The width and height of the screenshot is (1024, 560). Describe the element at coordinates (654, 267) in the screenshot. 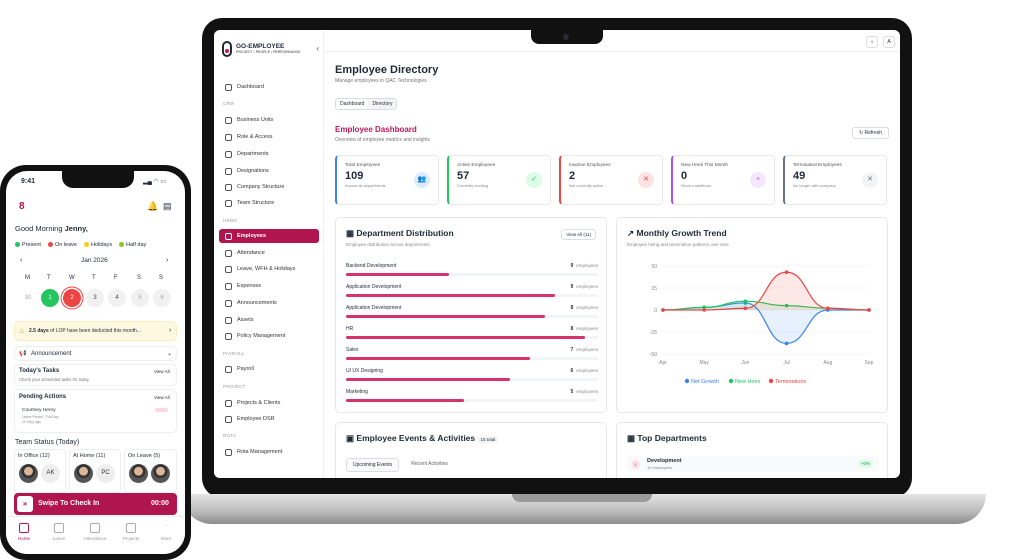

I see `y-tick-label: 50` at that location.